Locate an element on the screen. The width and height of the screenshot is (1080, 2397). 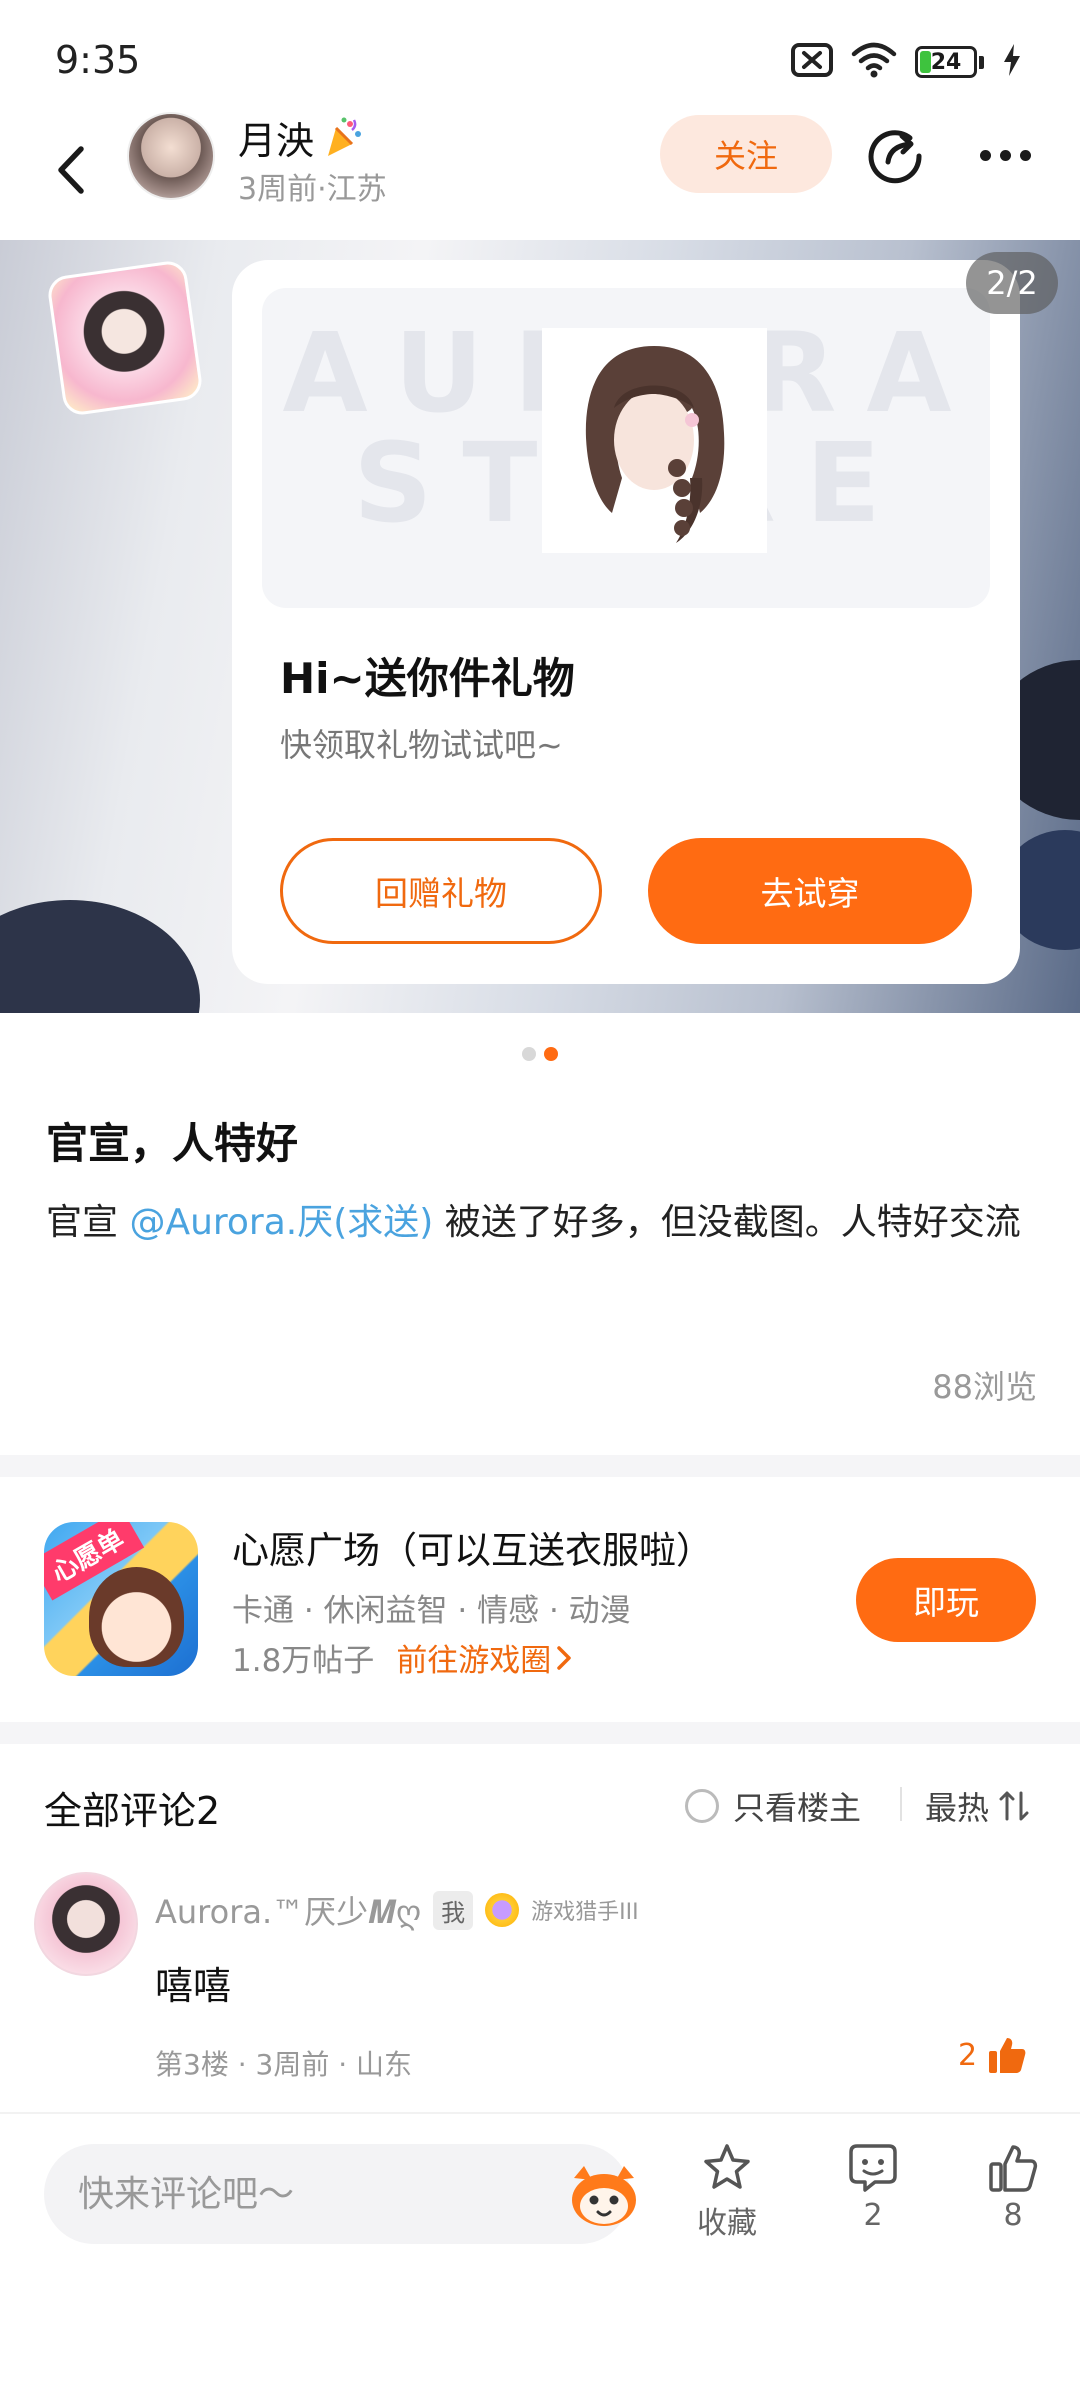
comments-title: 全部评论2 is located at coordinates (132, 1811).